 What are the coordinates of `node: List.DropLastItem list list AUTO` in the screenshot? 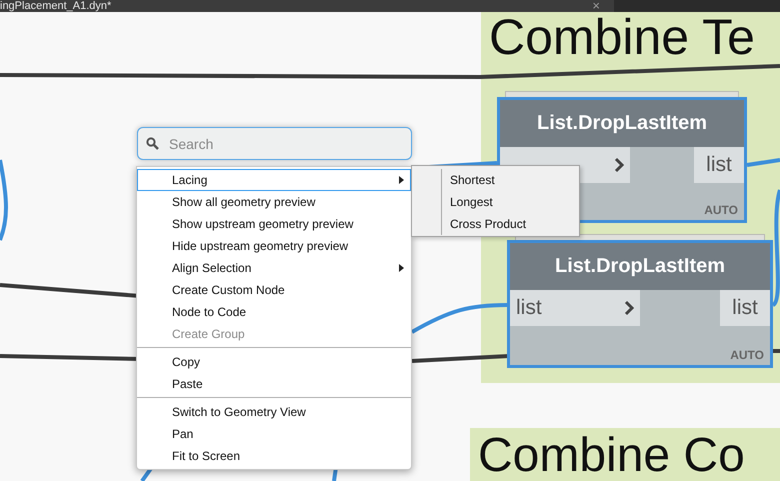 It's located at (640, 304).